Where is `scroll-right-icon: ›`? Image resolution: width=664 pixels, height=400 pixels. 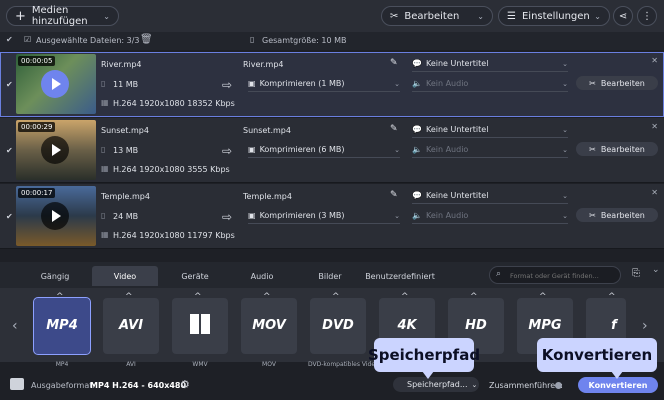 scroll-right-icon: › is located at coordinates (645, 326).